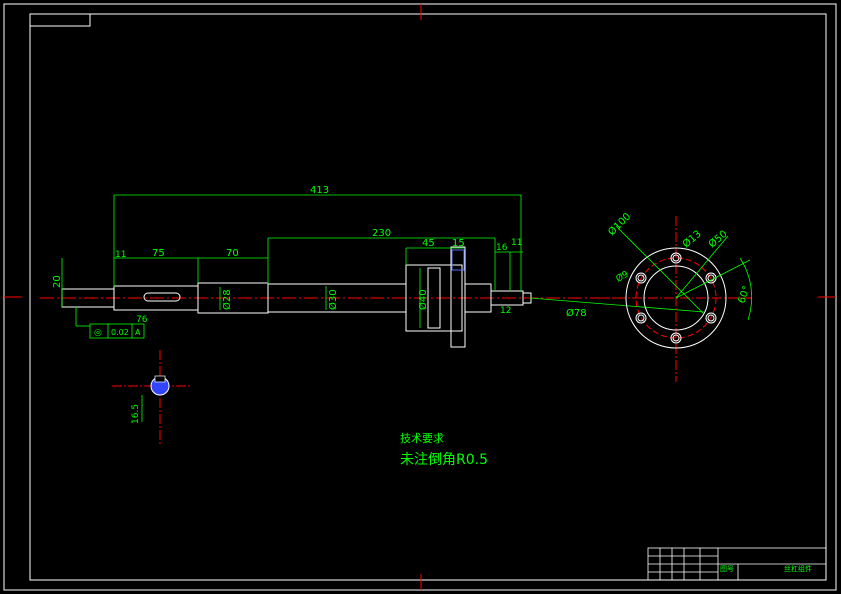 The width and height of the screenshot is (841, 594). I want to click on dim-right-small-b: 11, so click(516, 243).